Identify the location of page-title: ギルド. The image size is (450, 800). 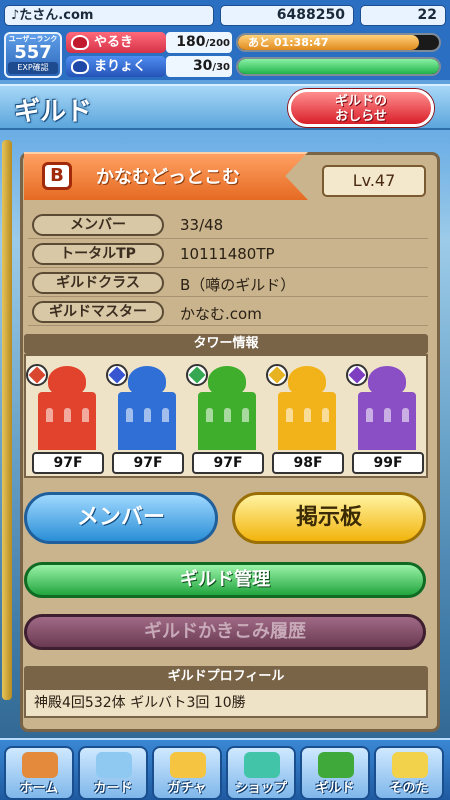
(53, 112).